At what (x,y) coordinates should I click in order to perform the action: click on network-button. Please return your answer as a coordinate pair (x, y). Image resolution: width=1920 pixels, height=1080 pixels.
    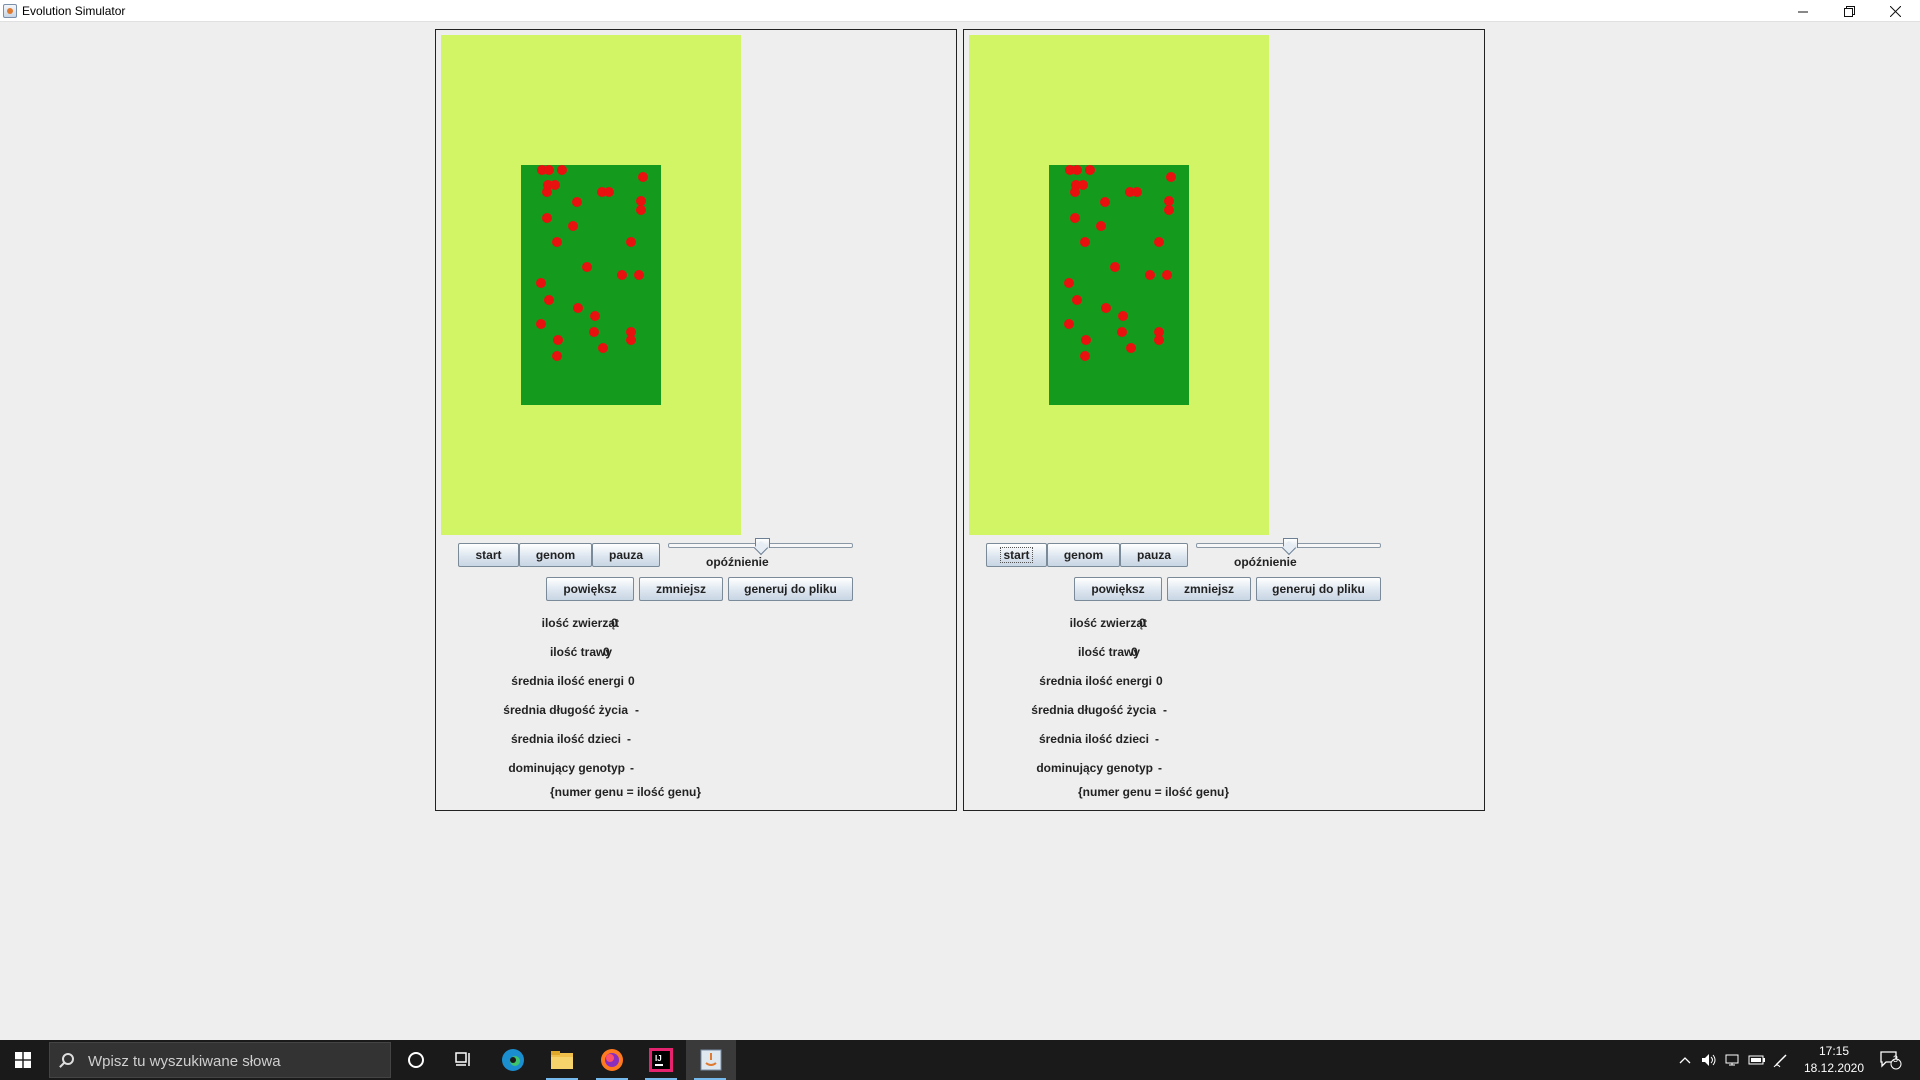
    Looking at the image, I should click on (1733, 1060).